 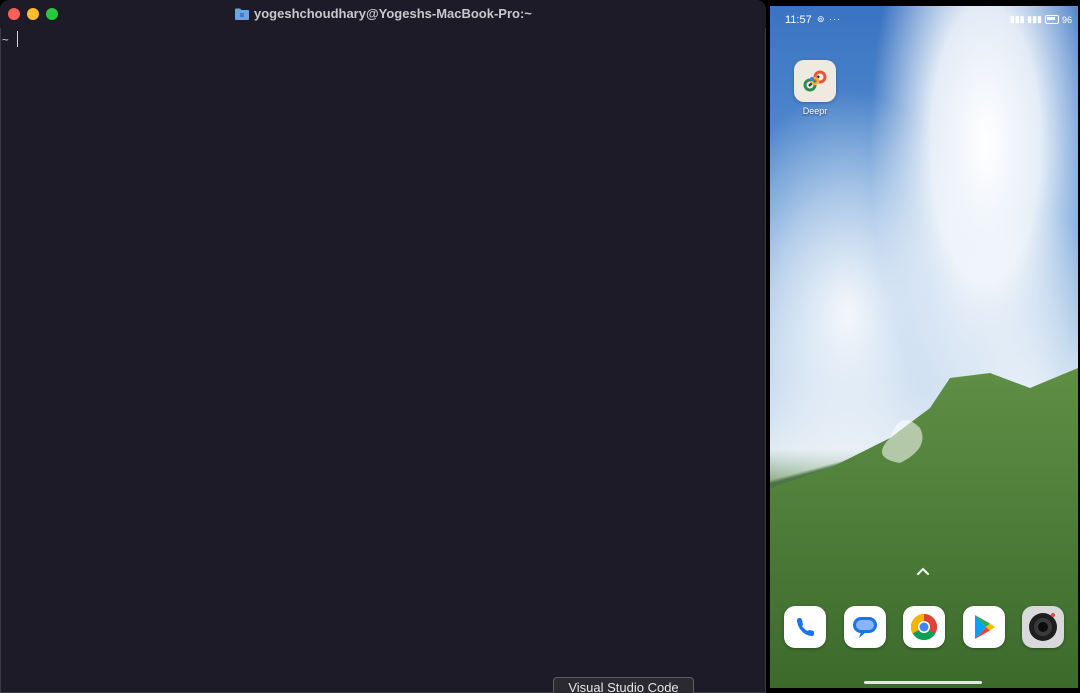 What do you see at coordinates (924, 20) in the screenshot?
I see `status-bar: 11:57 ⊚ ··· ▮▮▮ ▮▮▮ 96` at bounding box center [924, 20].